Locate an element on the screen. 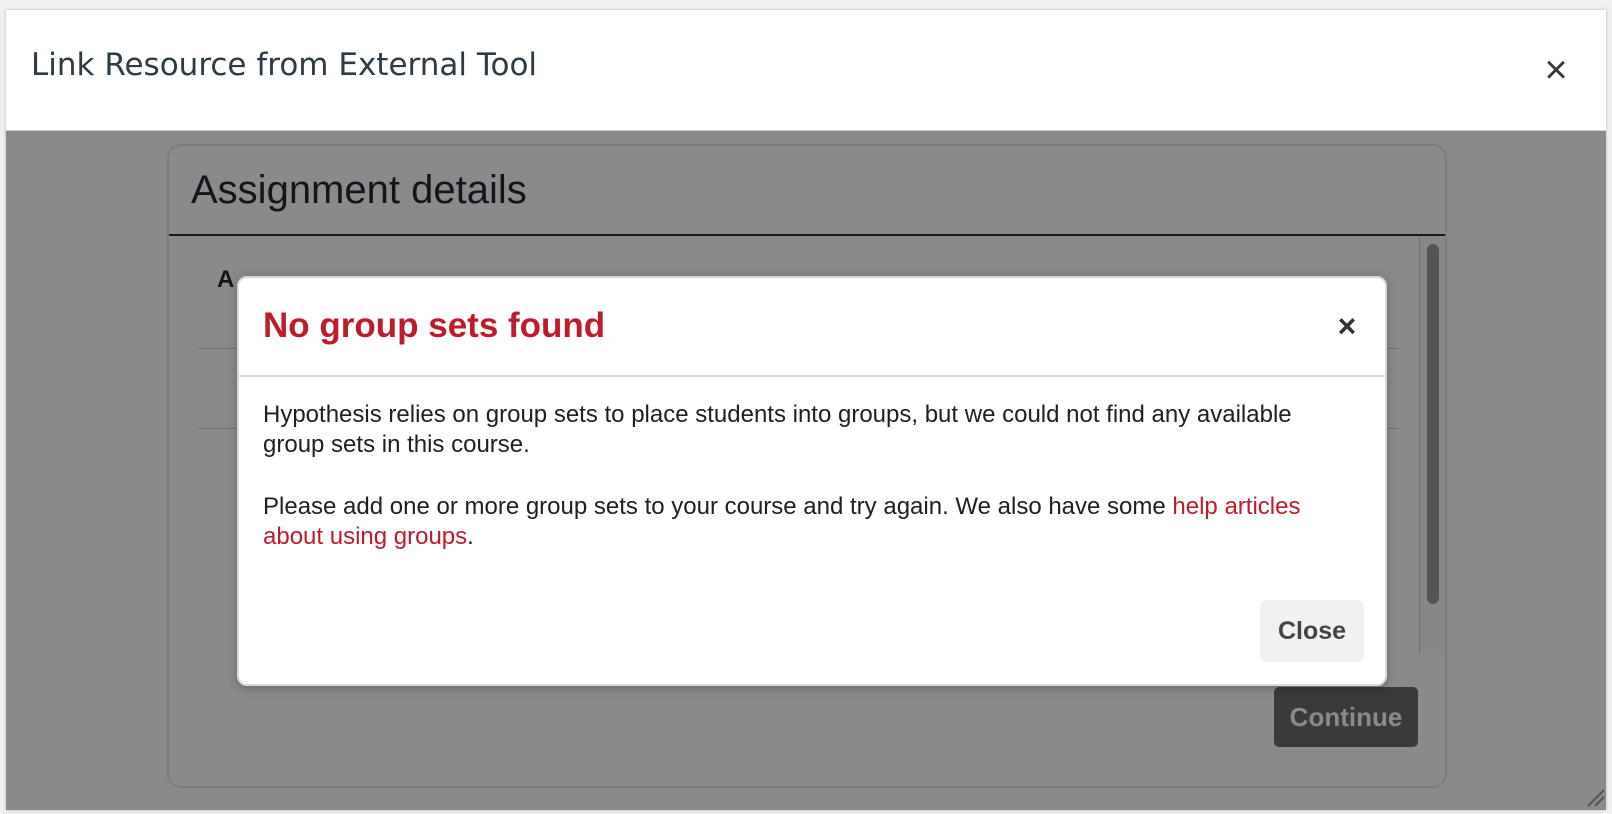 This screenshot has width=1612, height=814. resize-handle-icon is located at coordinates (1594, 796).